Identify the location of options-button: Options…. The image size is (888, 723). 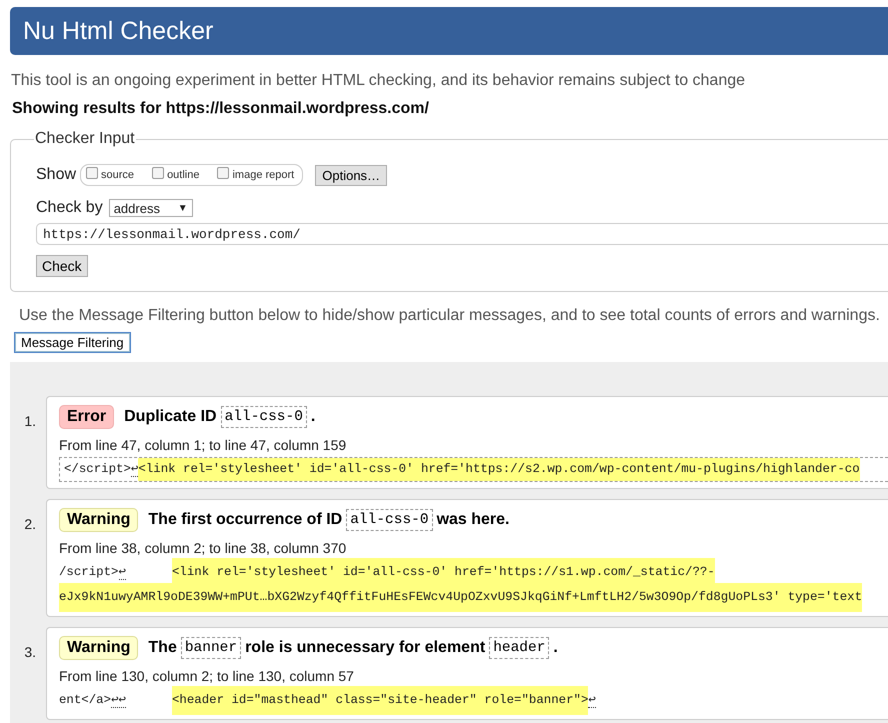
(351, 175).